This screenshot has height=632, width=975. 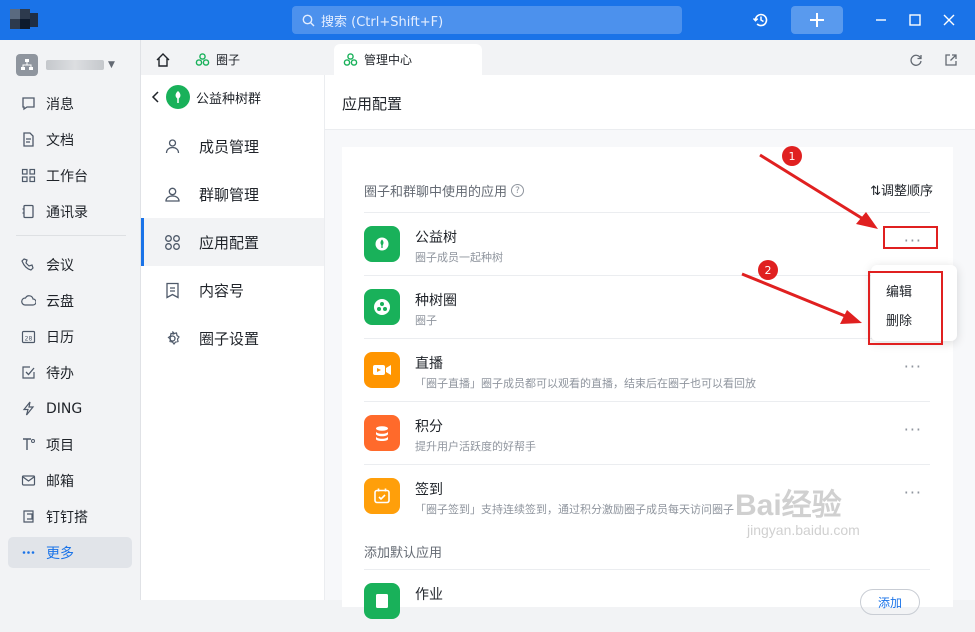 I want to click on watermark-brand: Bai经验, so click(x=788, y=505).